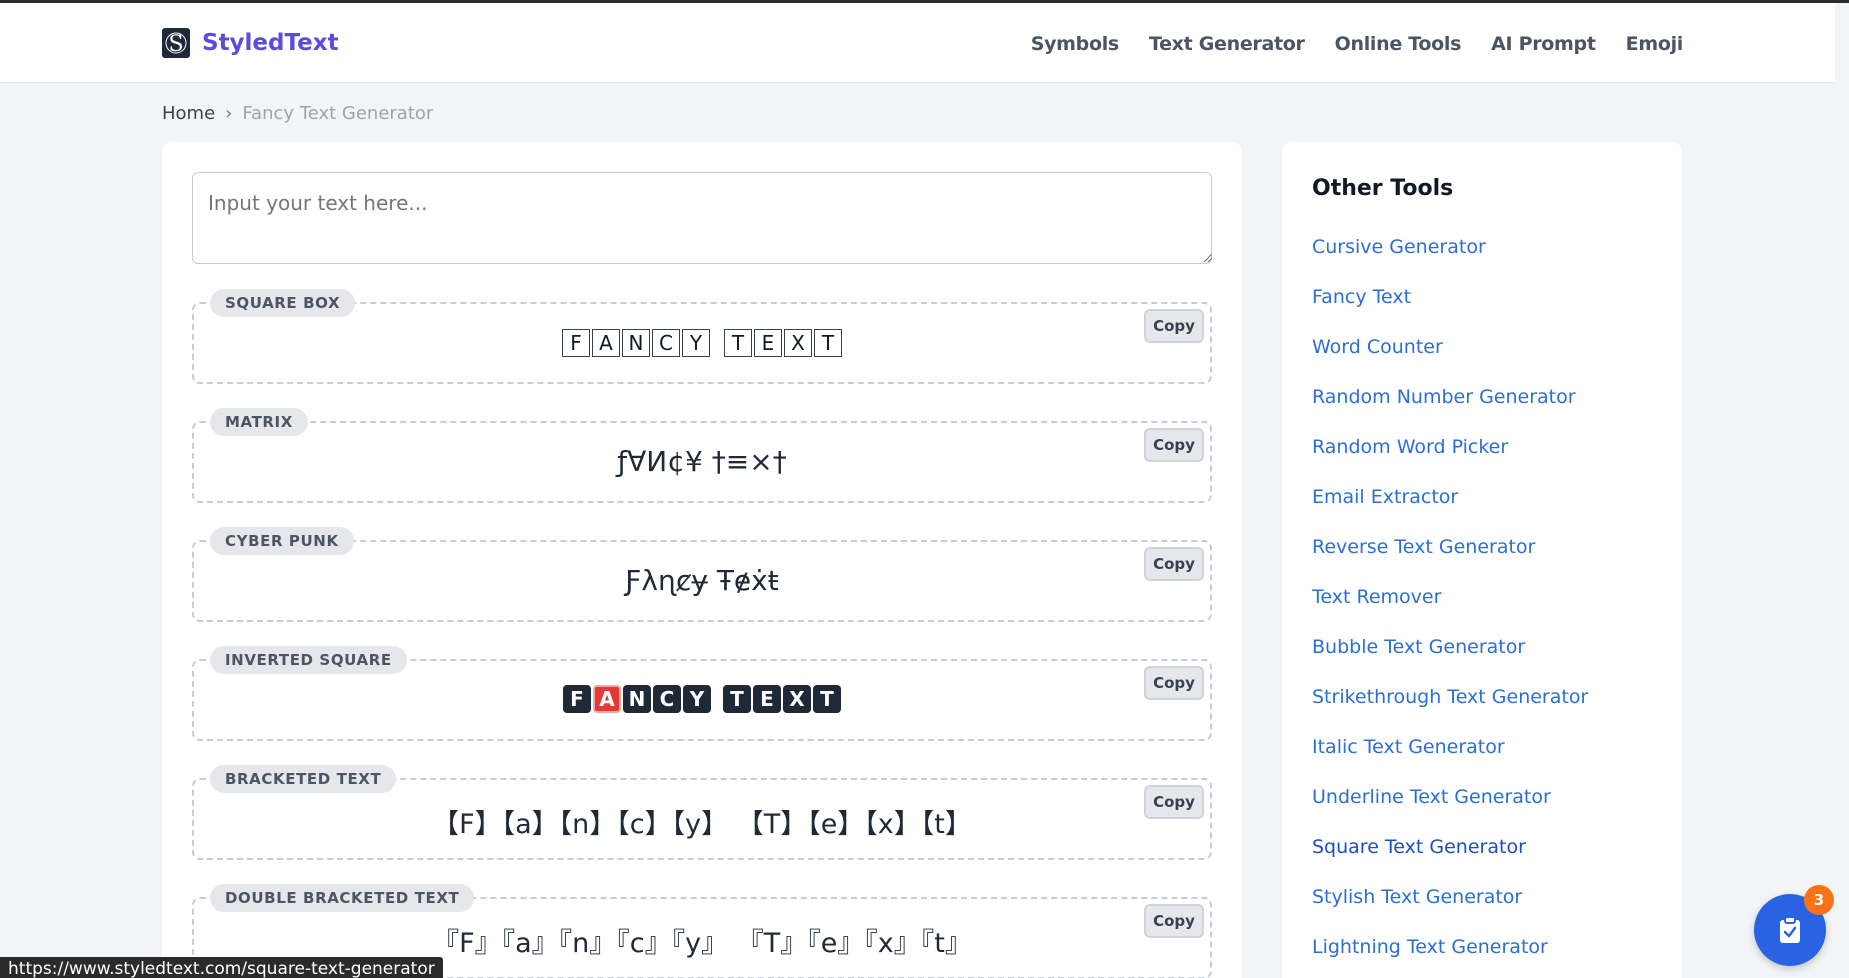 This screenshot has height=978, width=1849. I want to click on nav-symbols: Symbols, so click(1075, 44).